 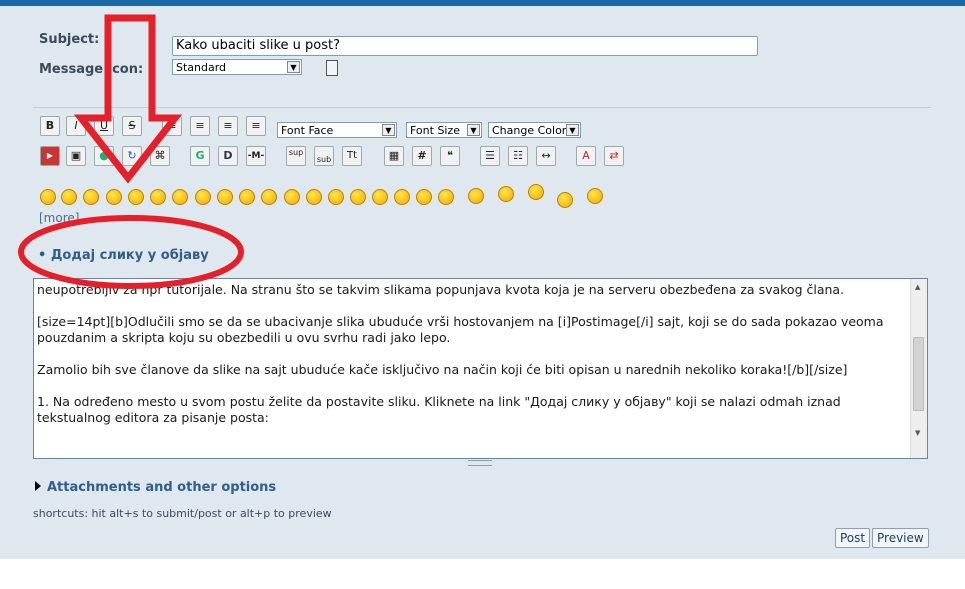 What do you see at coordinates (307, 130) in the screenshot?
I see `font-face-label: Font Face` at bounding box center [307, 130].